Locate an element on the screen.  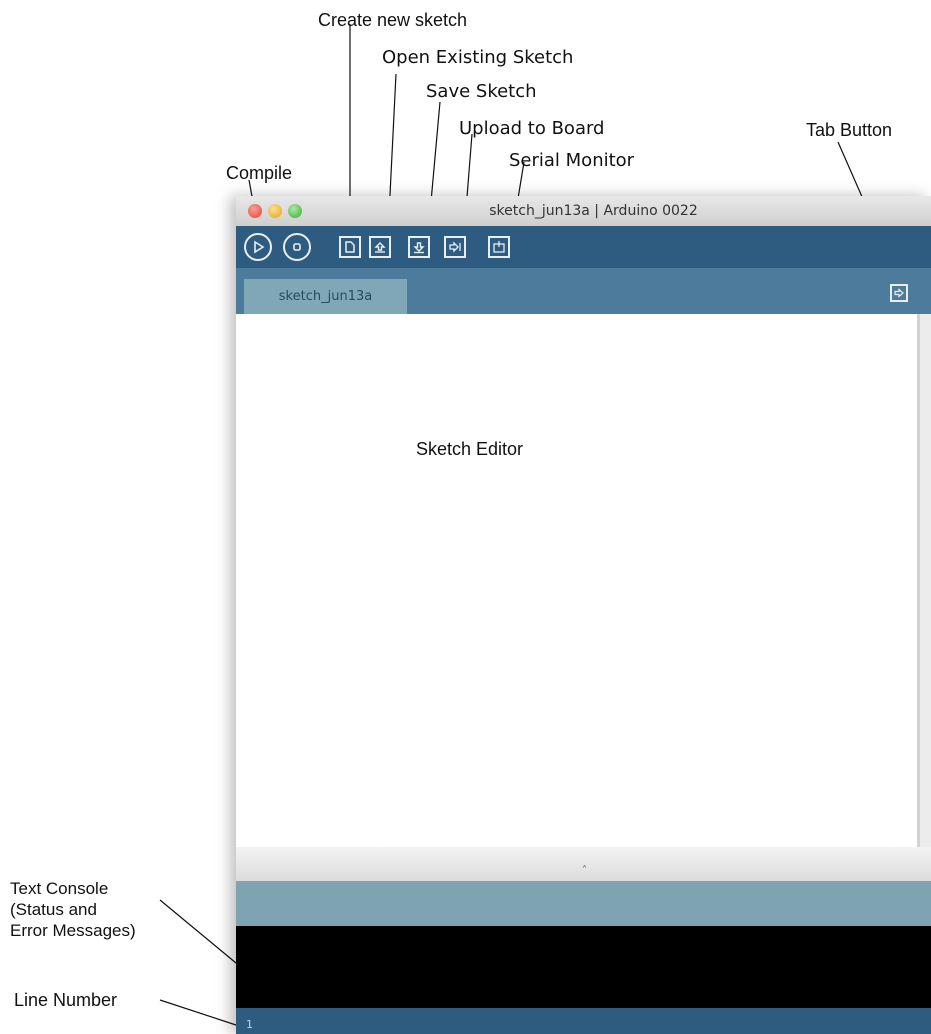
line-number: 1 is located at coordinates (249, 1024).